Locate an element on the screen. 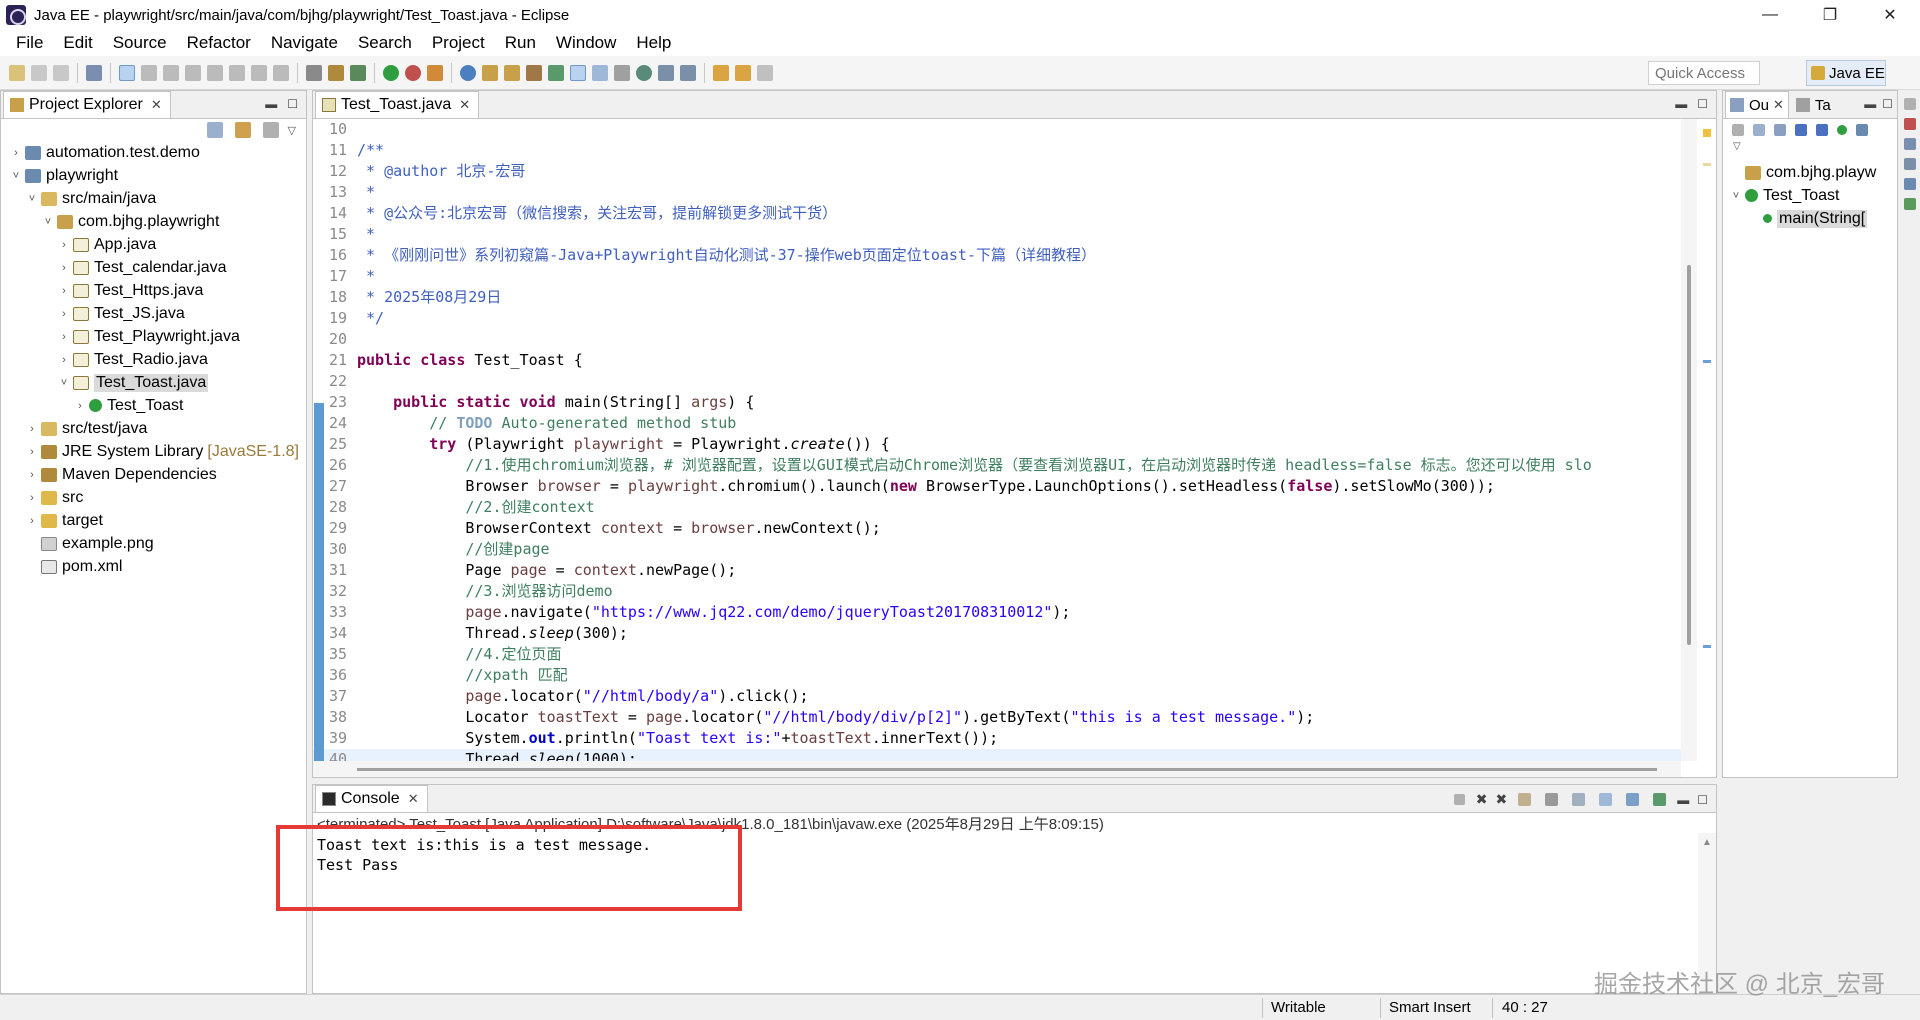 This screenshot has height=1020, width=1920. code-line: 40 Thread.sleep(1000); is located at coordinates (997, 755).